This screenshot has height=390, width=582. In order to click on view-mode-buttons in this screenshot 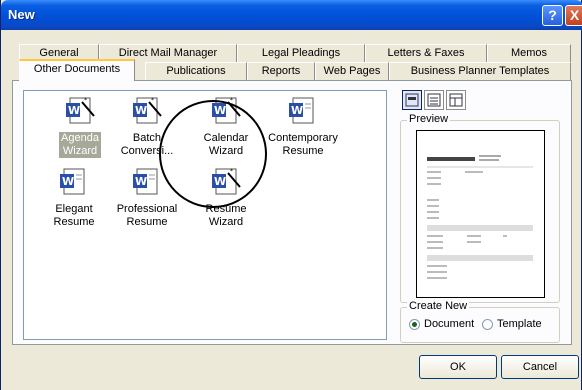, I will do `click(437, 101)`.